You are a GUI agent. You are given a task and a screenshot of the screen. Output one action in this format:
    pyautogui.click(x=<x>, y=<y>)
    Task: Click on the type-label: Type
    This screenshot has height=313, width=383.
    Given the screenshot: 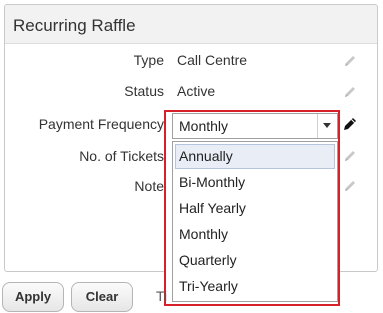 What is the action you would take?
    pyautogui.click(x=148, y=60)
    